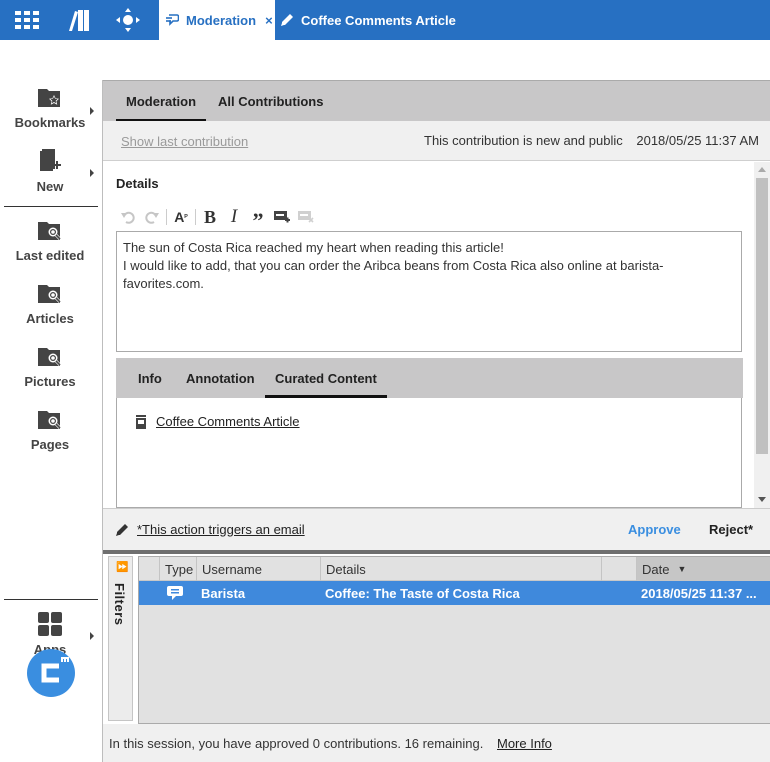 This screenshot has height=762, width=770. I want to click on approve-button: Approve, so click(654, 529).